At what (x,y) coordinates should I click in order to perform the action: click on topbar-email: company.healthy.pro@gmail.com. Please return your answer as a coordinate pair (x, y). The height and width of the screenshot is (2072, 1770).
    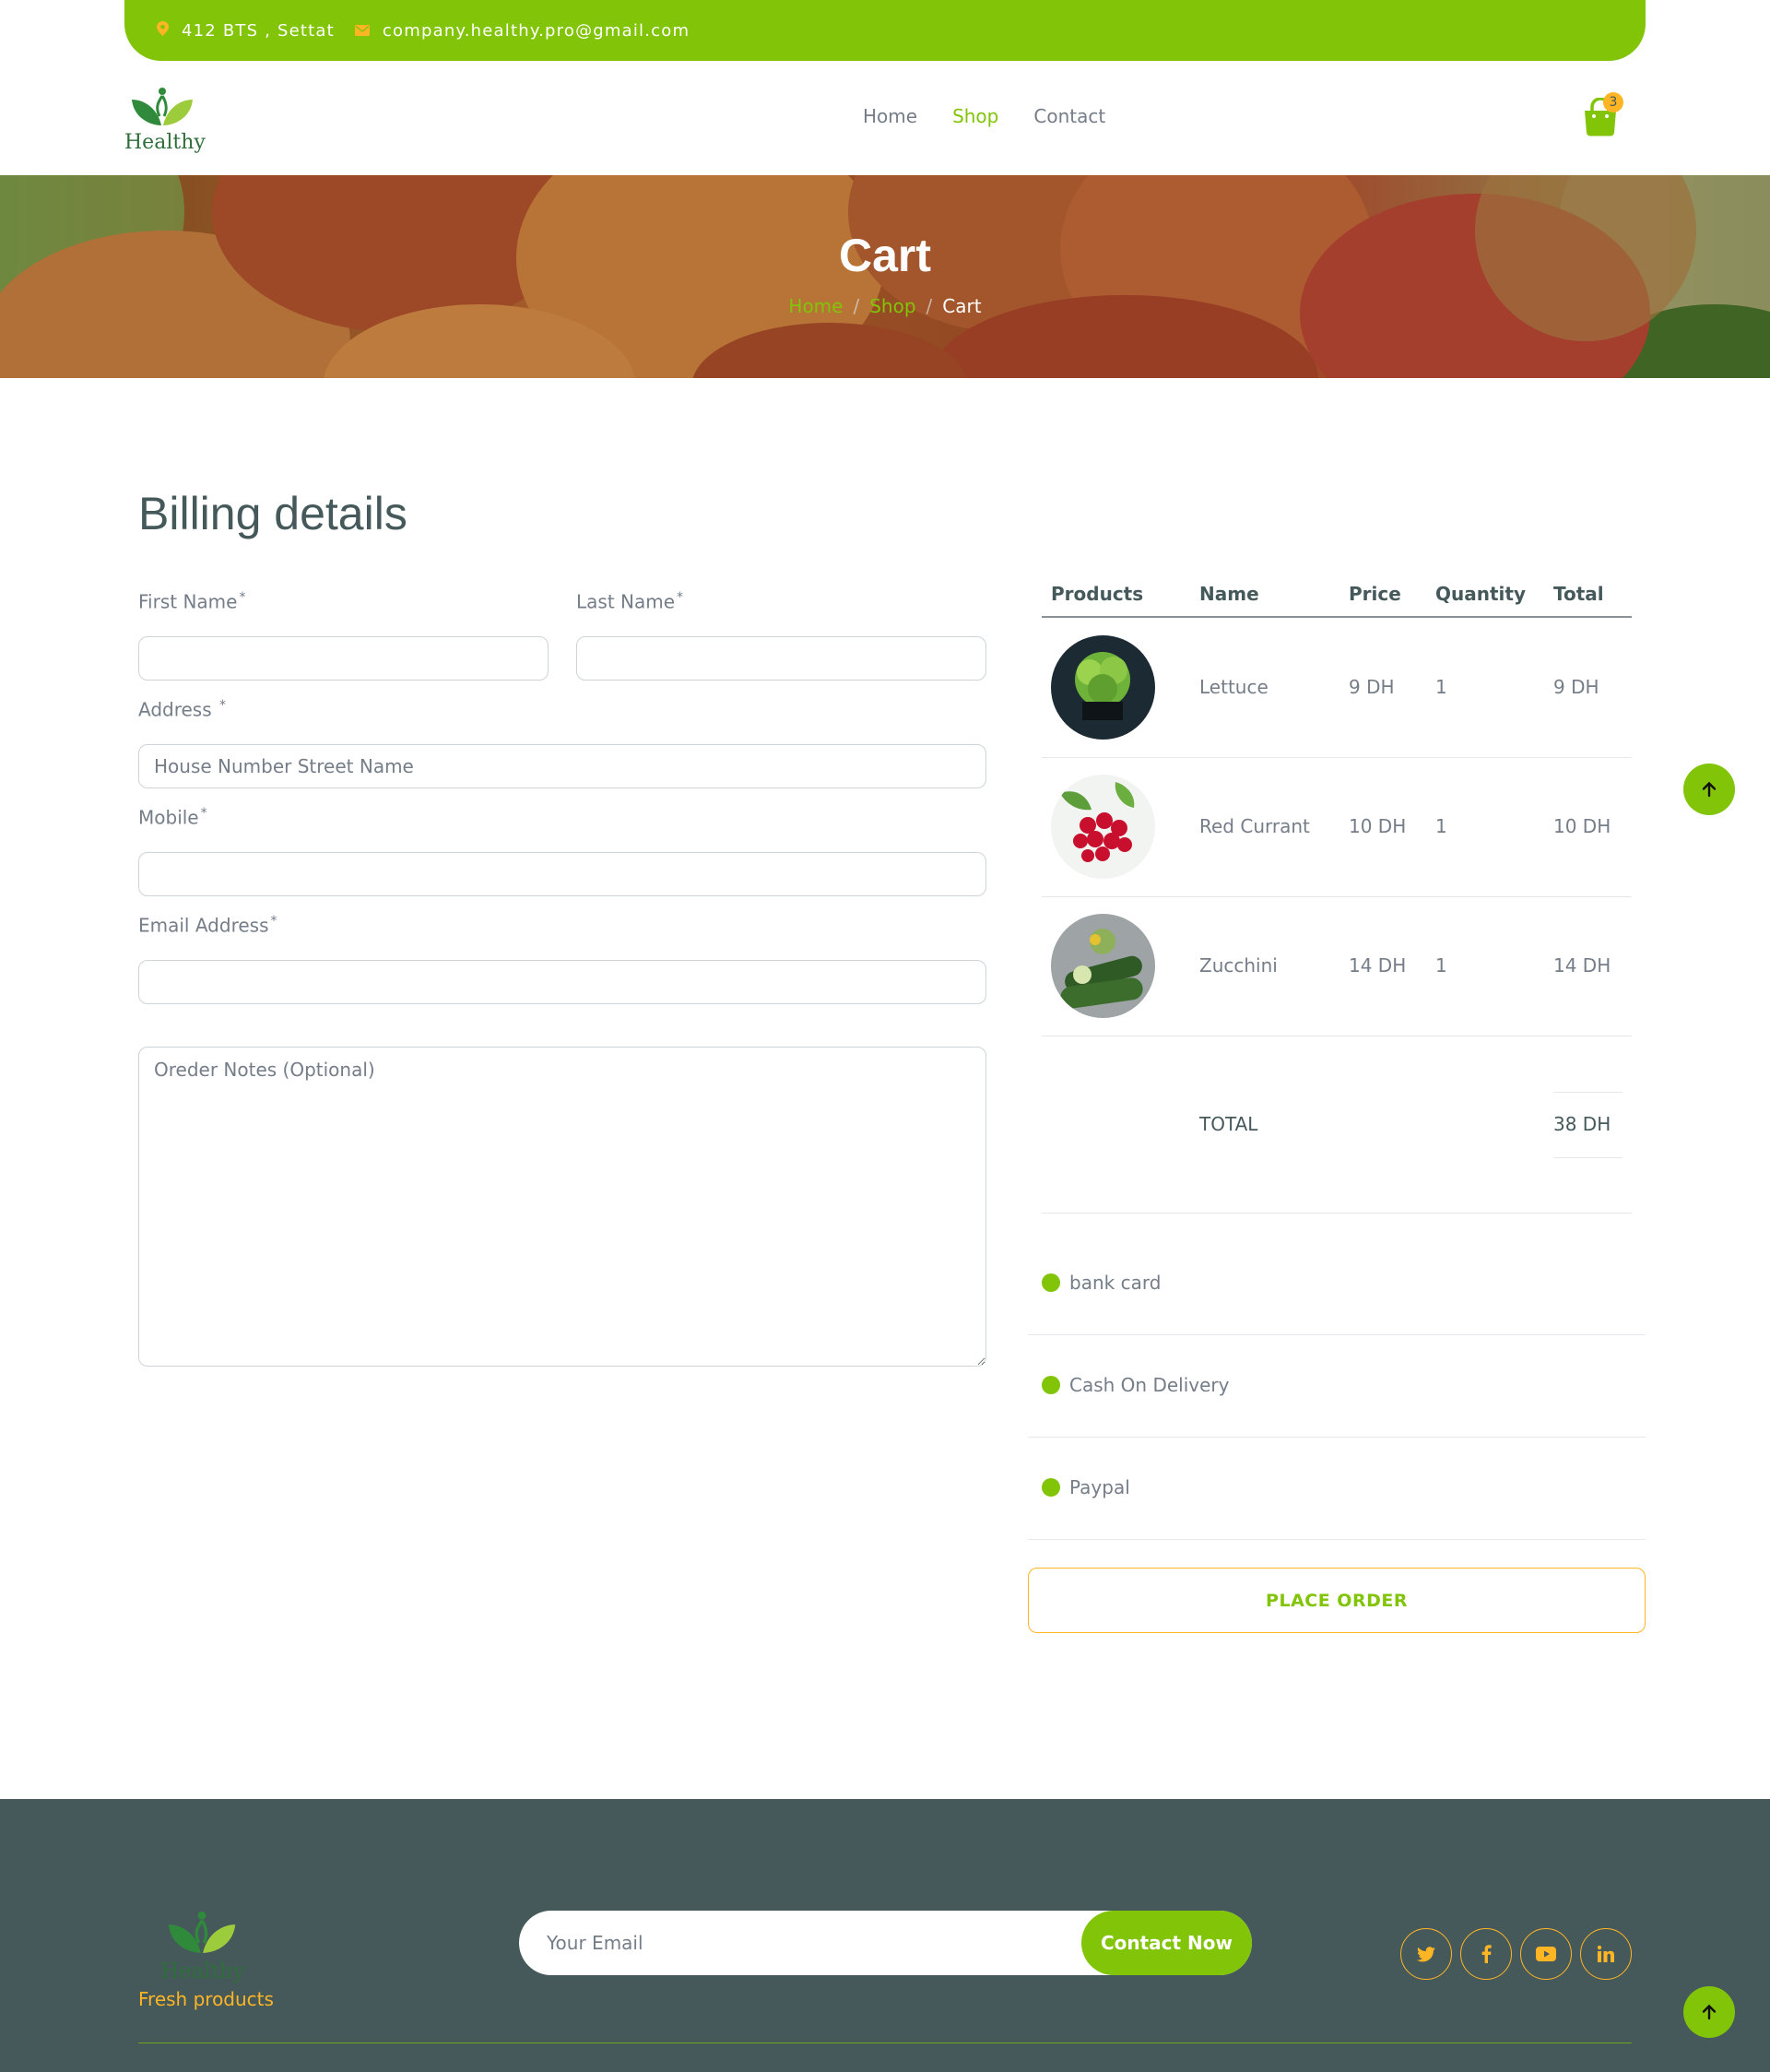
    Looking at the image, I should click on (522, 31).